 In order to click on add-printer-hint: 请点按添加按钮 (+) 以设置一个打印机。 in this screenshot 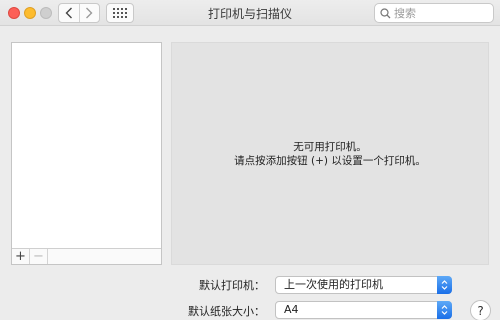, I will do `click(330, 160)`.